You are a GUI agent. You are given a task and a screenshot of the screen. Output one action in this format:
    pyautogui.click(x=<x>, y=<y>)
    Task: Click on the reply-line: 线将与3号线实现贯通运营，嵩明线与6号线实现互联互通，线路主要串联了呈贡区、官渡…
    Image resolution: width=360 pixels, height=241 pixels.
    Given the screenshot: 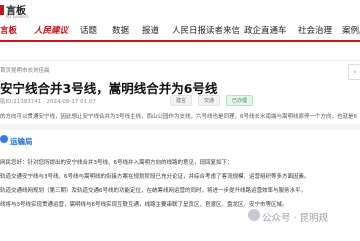 What is the action you would take?
    pyautogui.click(x=144, y=205)
    